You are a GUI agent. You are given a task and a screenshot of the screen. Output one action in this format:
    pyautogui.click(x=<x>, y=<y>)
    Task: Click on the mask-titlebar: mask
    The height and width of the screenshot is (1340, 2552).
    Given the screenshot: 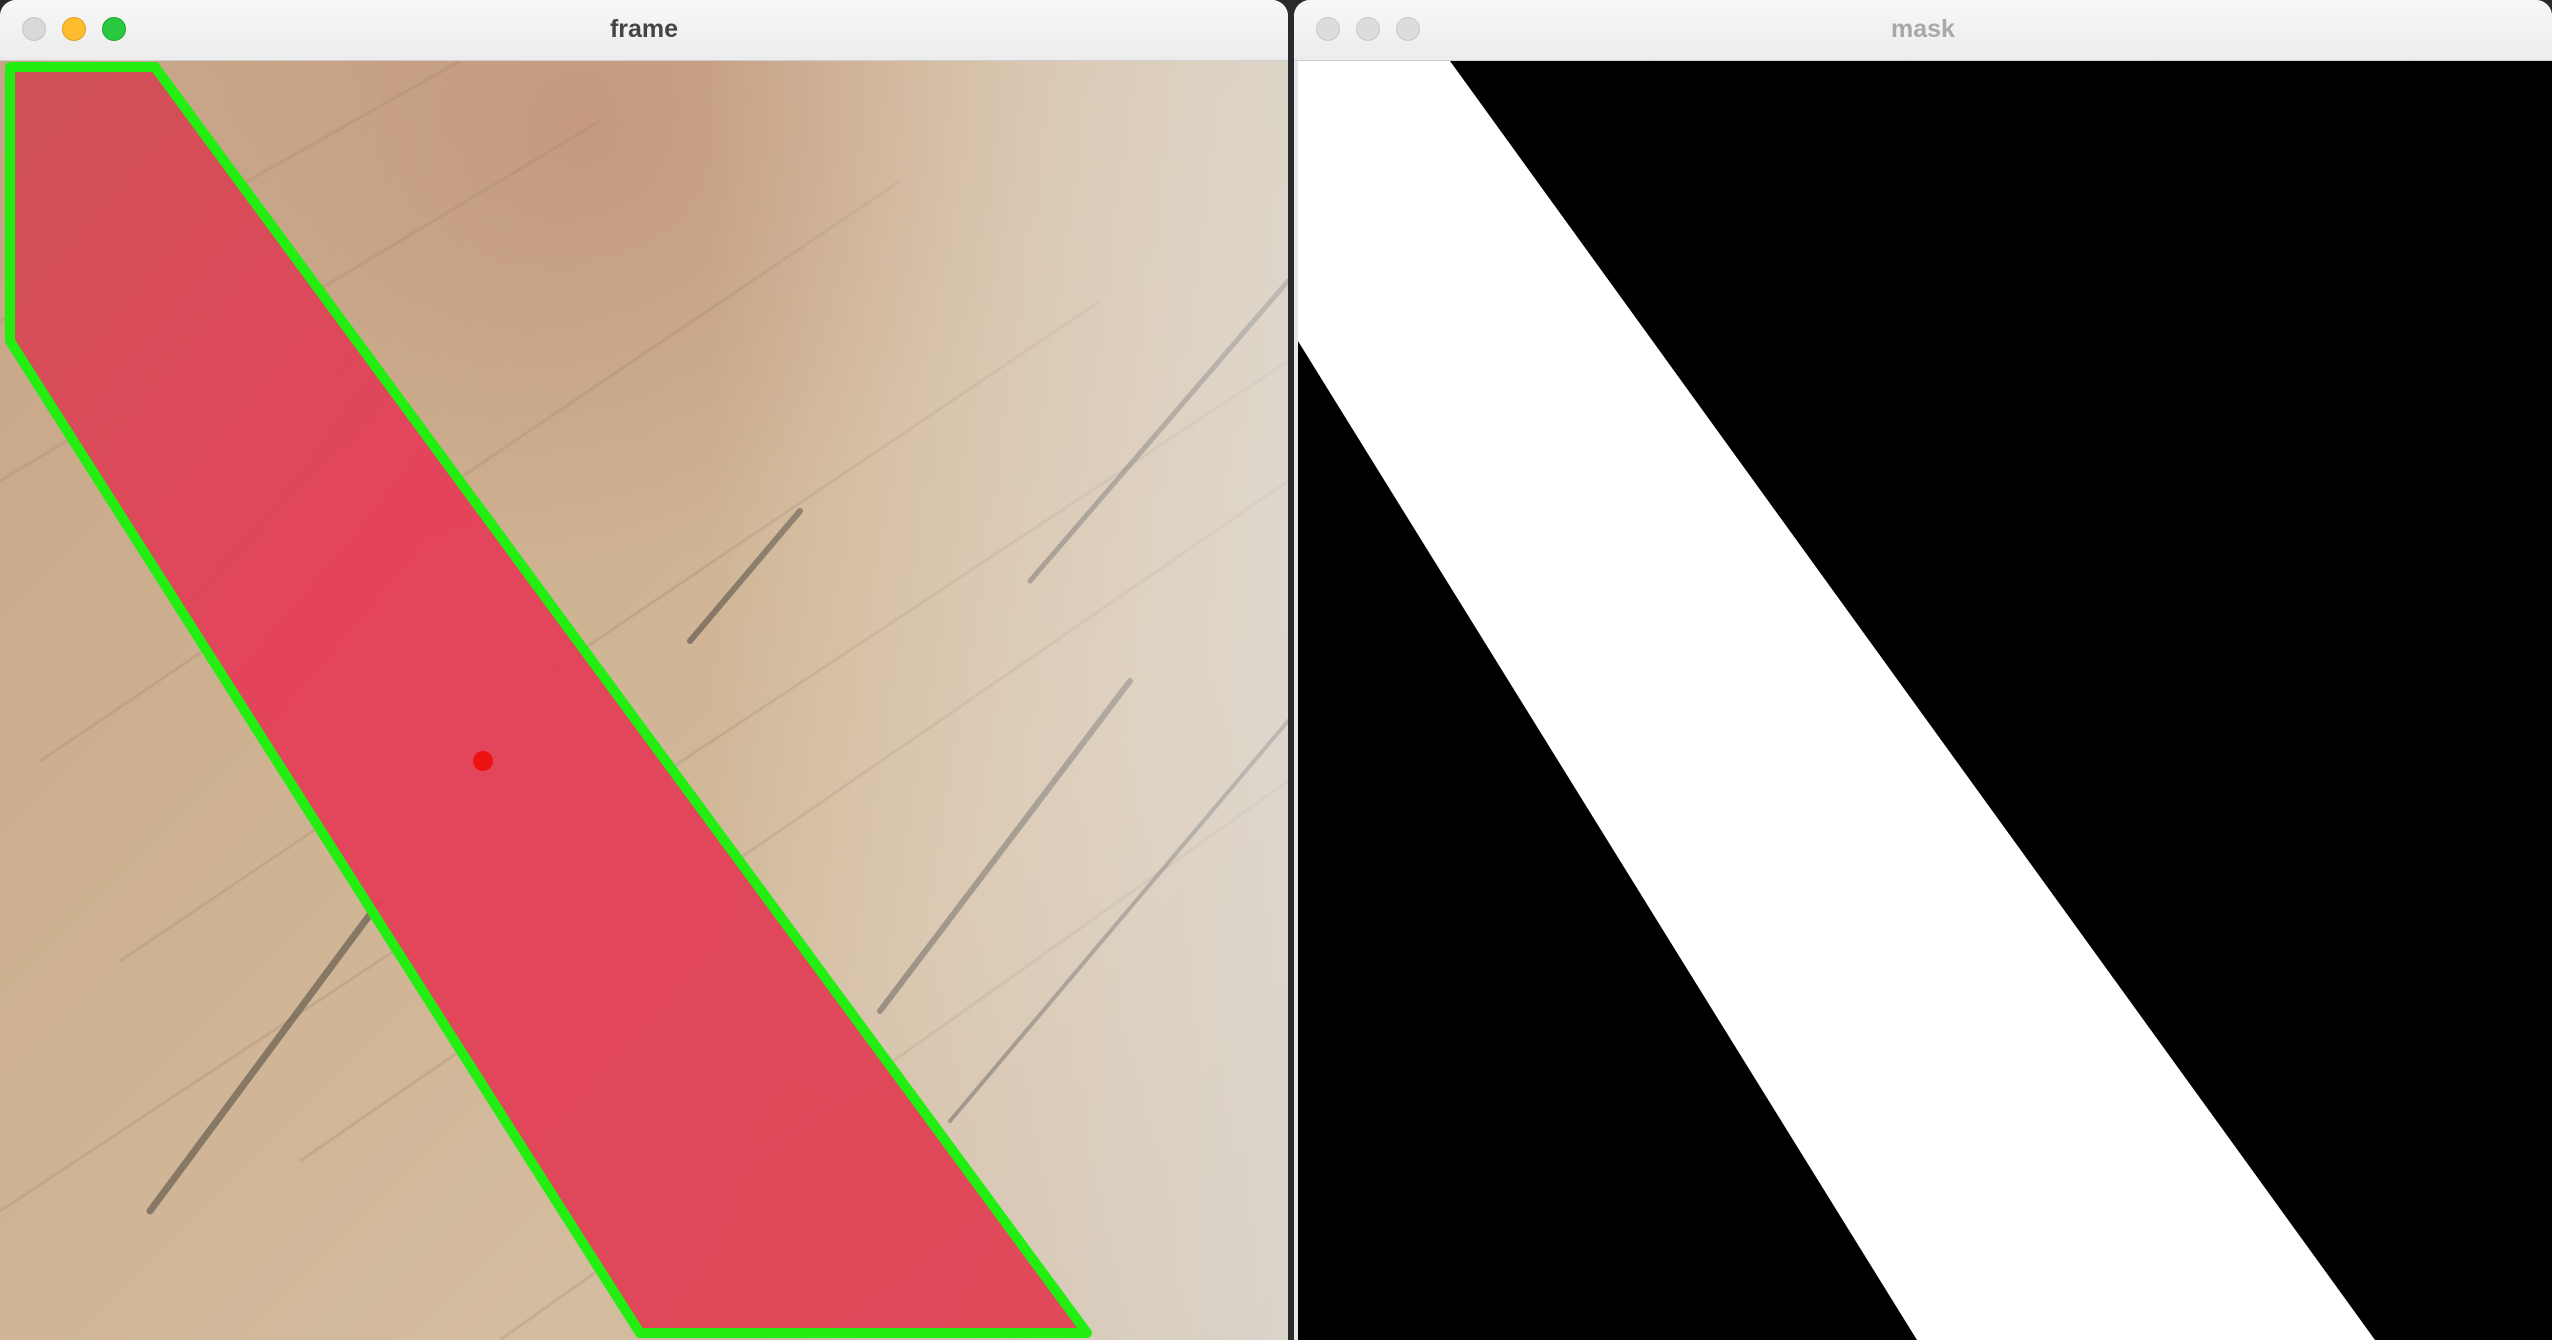 What is the action you would take?
    pyautogui.click(x=1923, y=30)
    